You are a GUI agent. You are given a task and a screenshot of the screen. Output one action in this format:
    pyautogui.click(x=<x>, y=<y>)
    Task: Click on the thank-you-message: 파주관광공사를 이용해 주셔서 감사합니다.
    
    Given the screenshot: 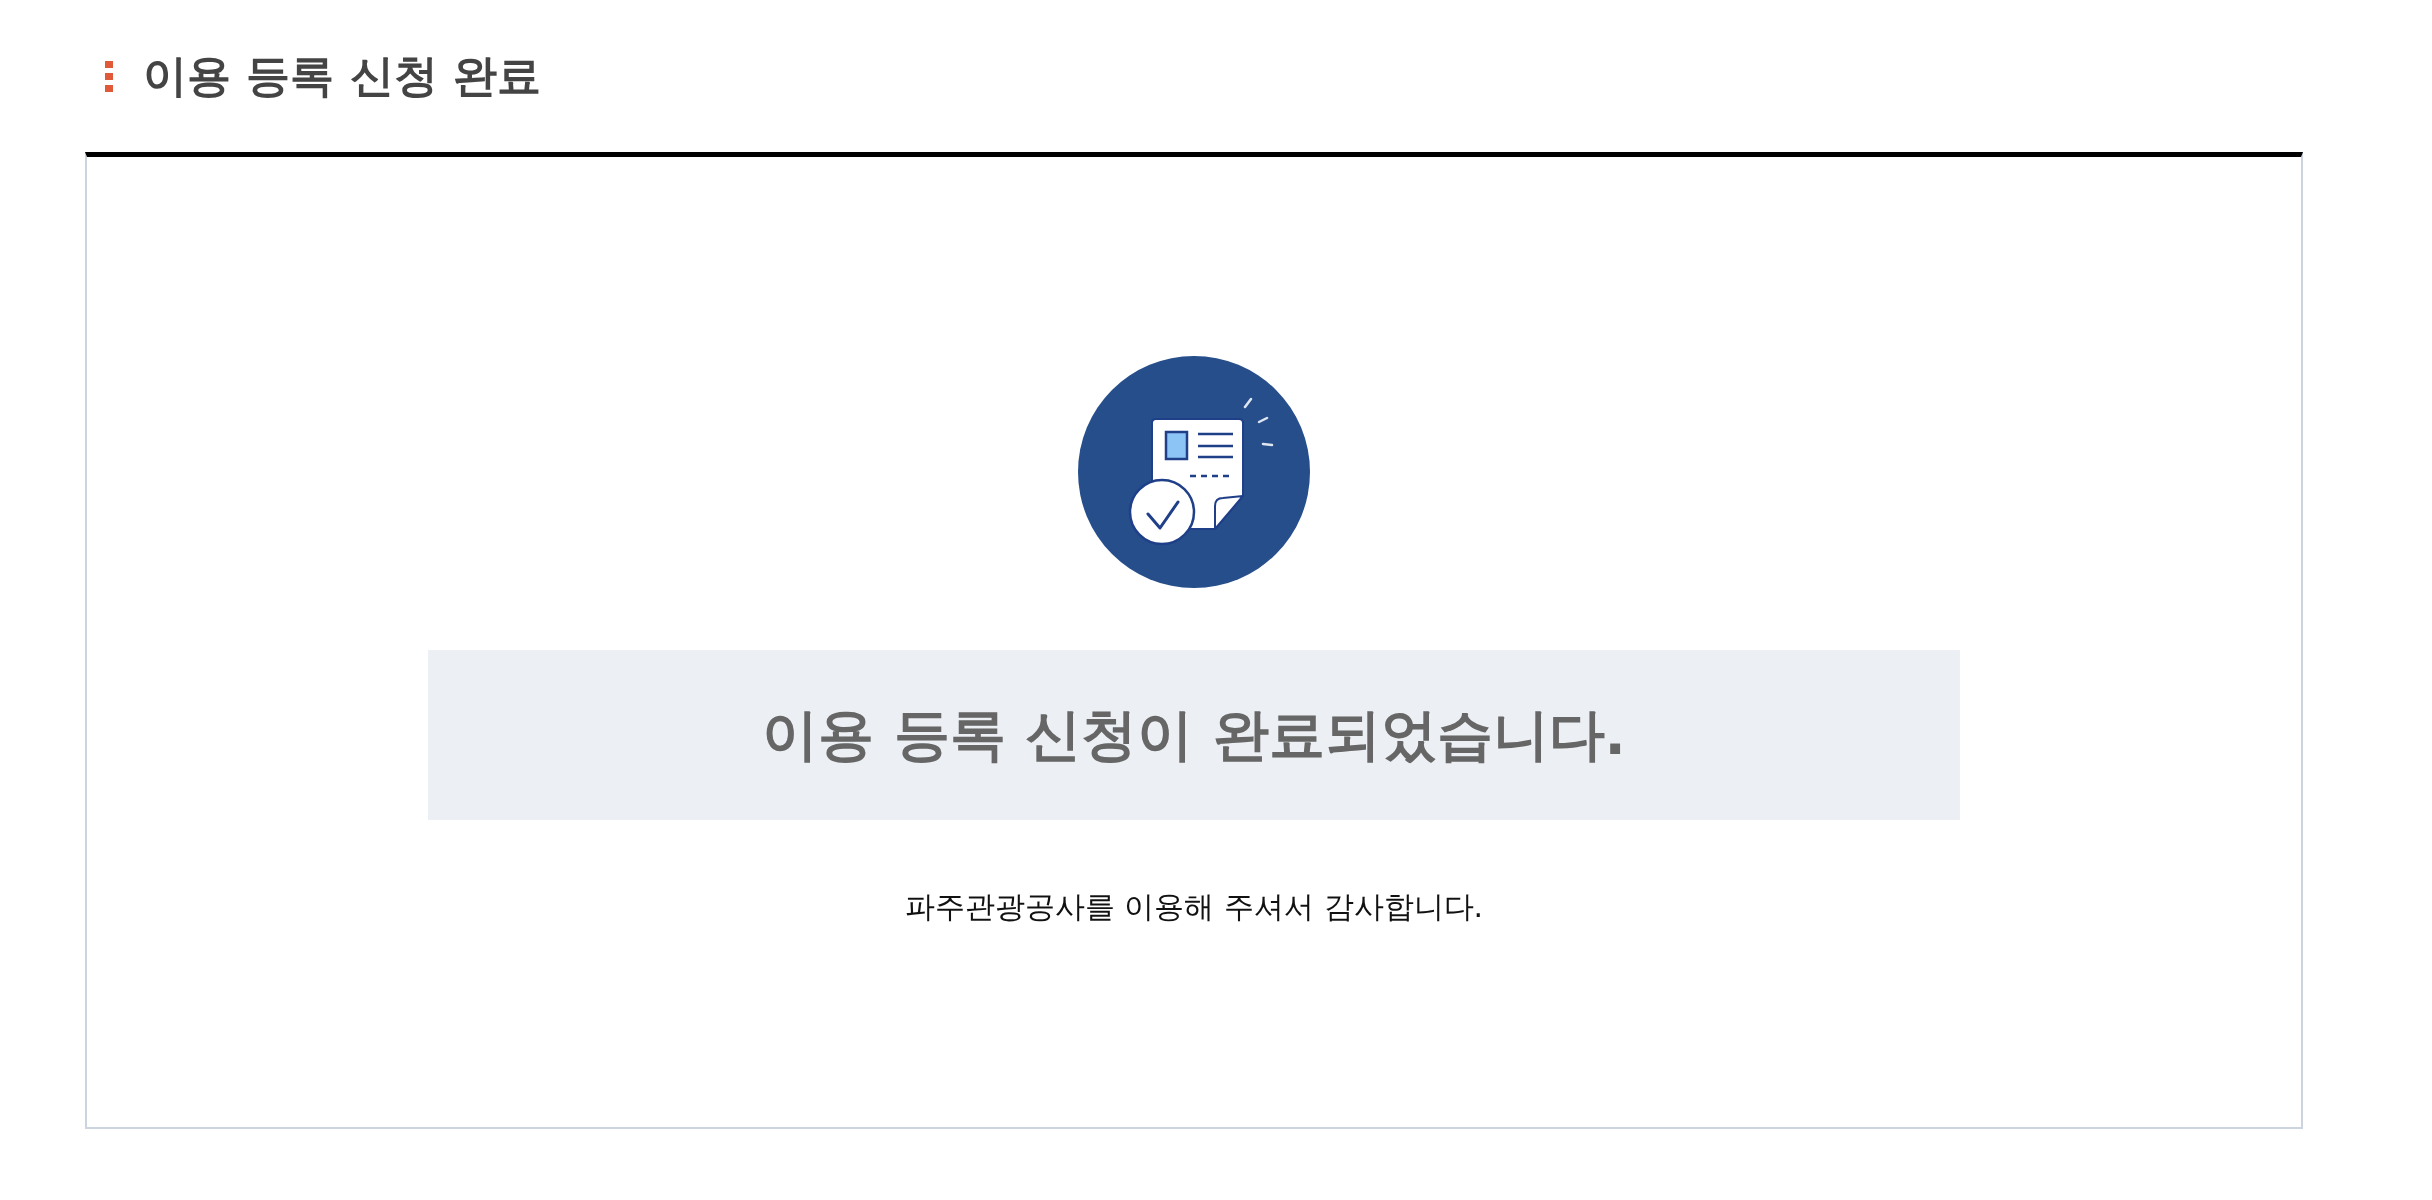 What is the action you would take?
    pyautogui.click(x=1194, y=907)
    